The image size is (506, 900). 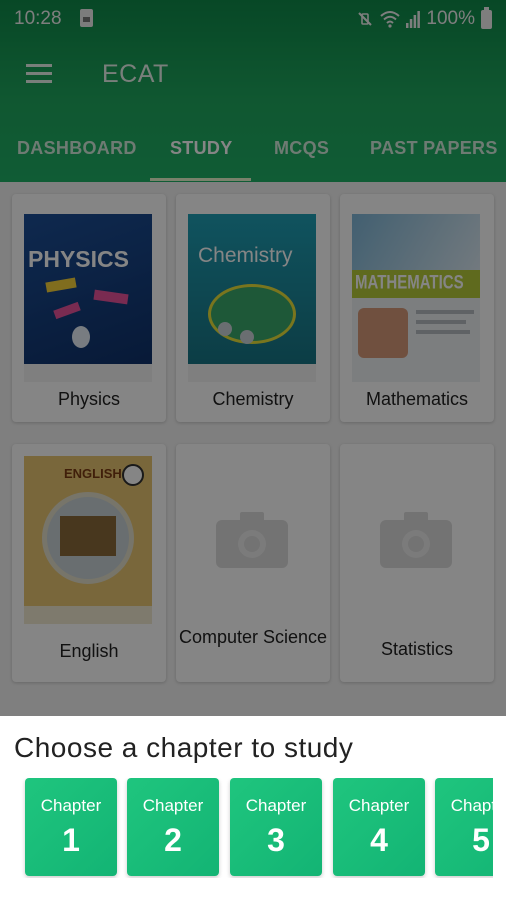 What do you see at coordinates (379, 840) in the screenshot?
I see `chapter-number: 4` at bounding box center [379, 840].